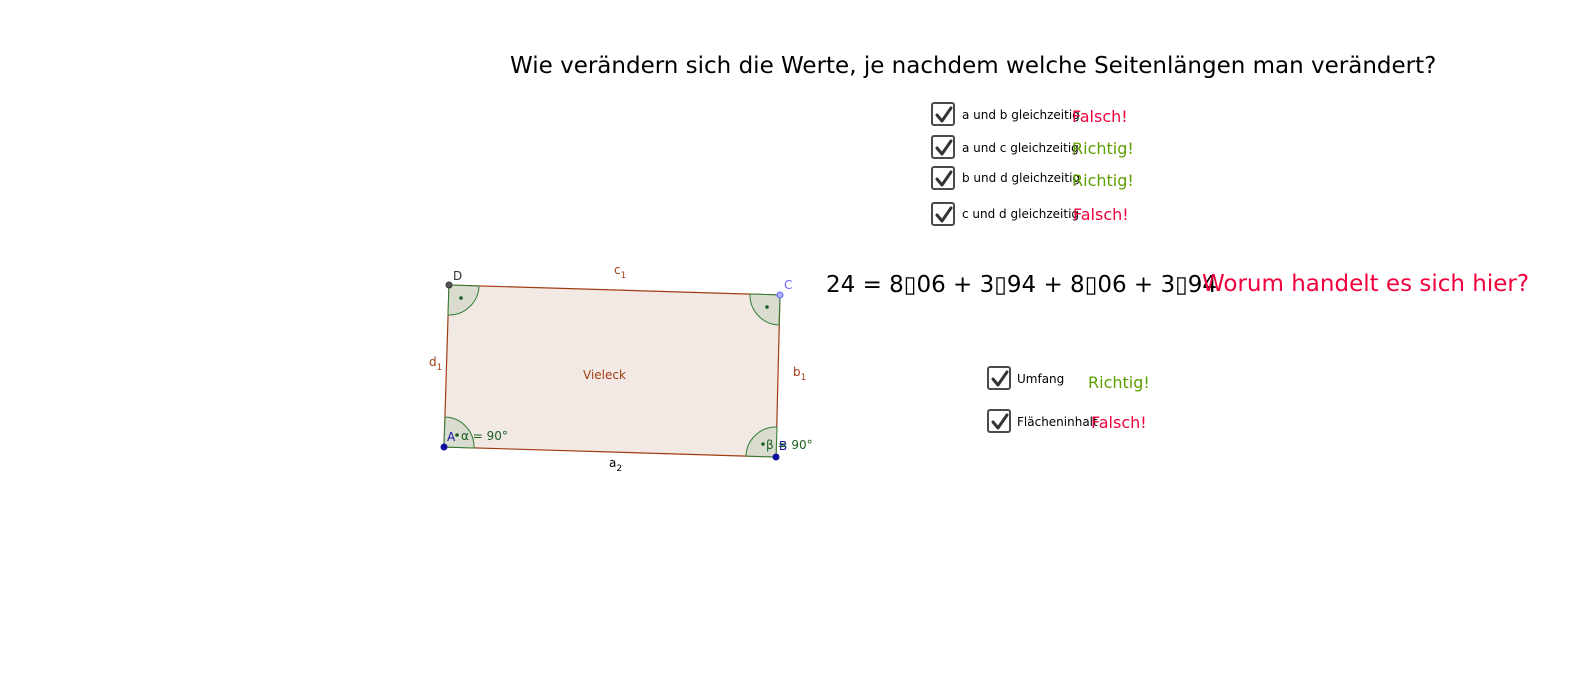  What do you see at coordinates (776, 457) in the screenshot?
I see `point-B` at bounding box center [776, 457].